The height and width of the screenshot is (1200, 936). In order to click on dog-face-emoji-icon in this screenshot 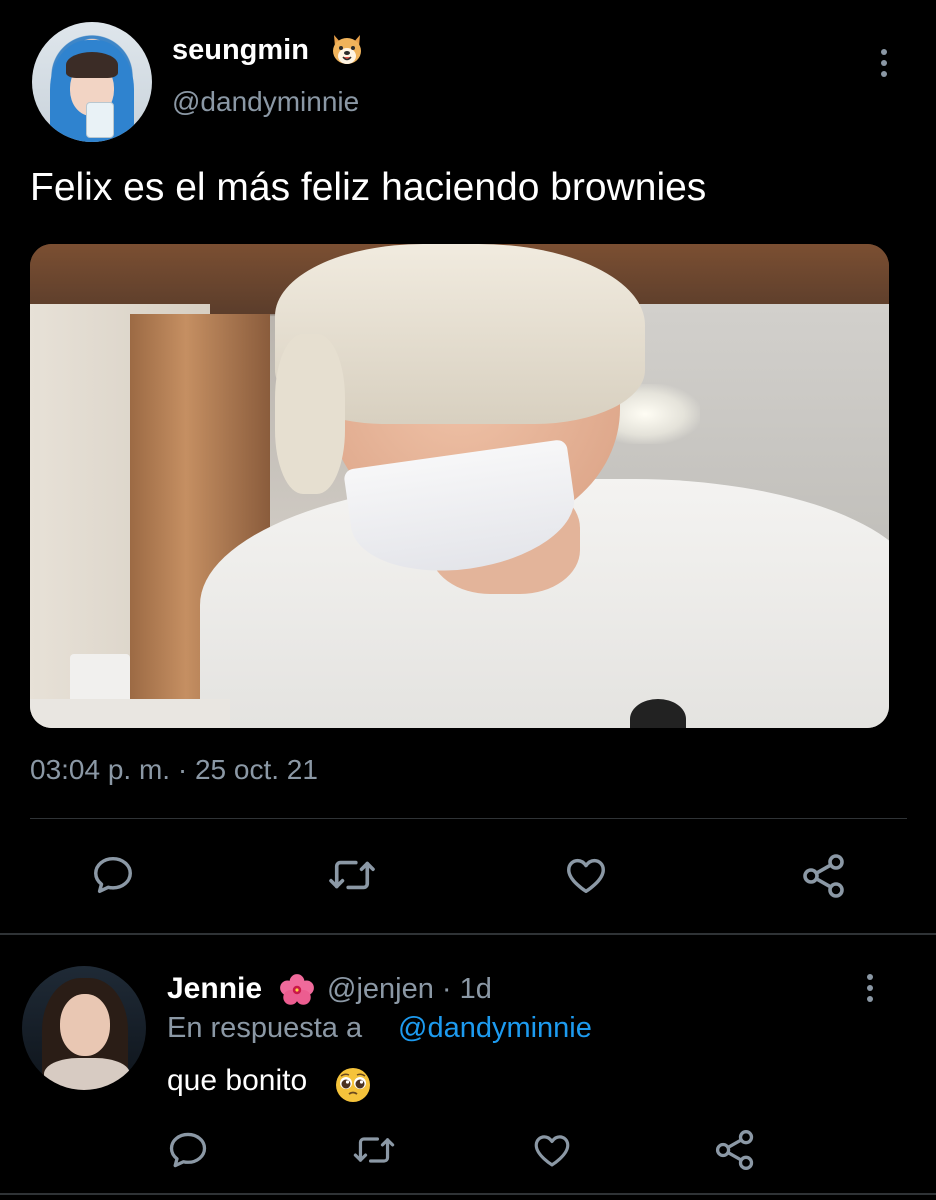, I will do `click(347, 49)`.